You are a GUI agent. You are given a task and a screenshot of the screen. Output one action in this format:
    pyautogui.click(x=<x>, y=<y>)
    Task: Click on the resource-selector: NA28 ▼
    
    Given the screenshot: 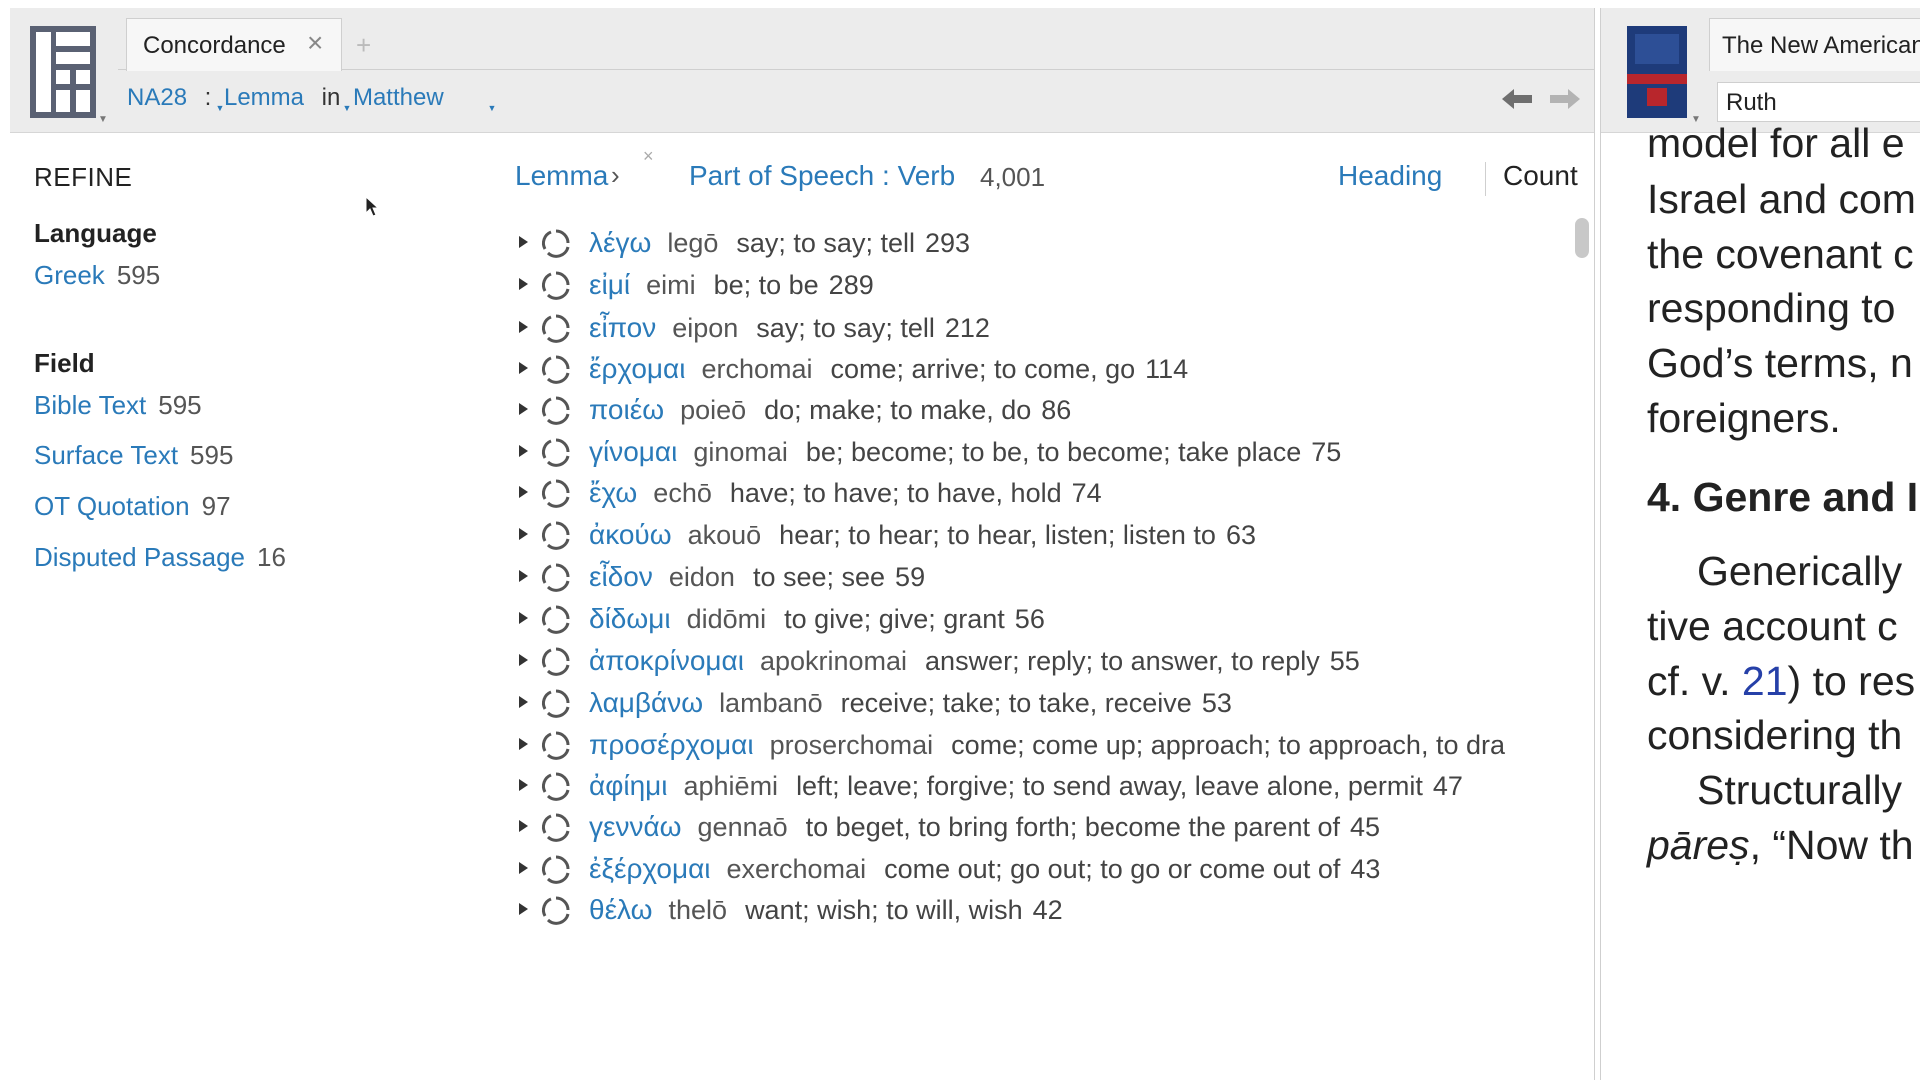 What is the action you would take?
    pyautogui.click(x=175, y=98)
    